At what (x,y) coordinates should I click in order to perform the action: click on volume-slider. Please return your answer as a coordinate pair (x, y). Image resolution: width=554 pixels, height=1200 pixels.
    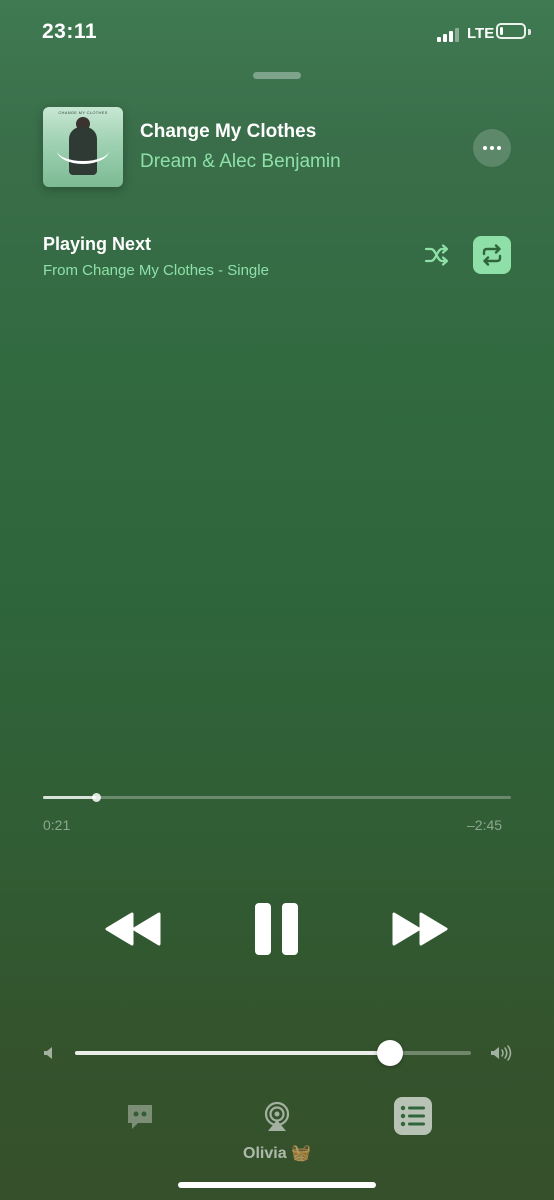
    Looking at the image, I should click on (273, 1053).